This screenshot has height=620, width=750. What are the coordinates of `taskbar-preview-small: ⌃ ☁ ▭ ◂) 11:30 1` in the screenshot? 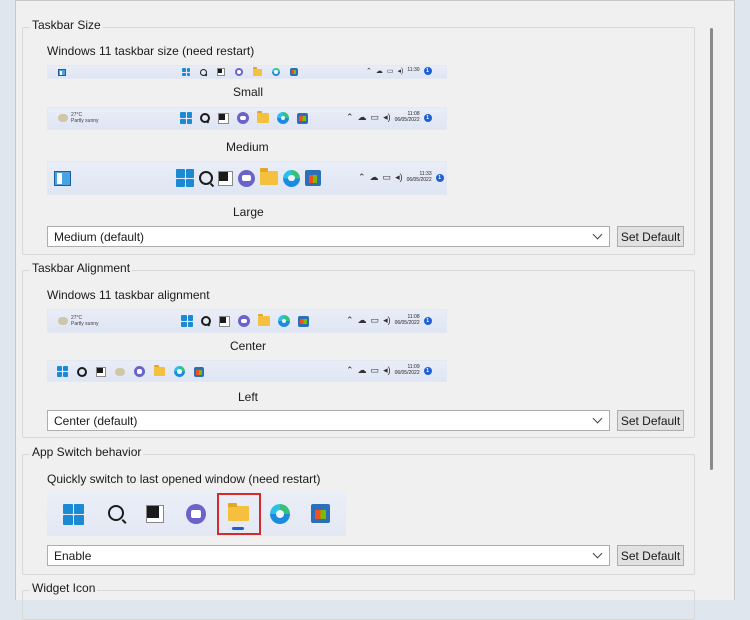 It's located at (247, 72).